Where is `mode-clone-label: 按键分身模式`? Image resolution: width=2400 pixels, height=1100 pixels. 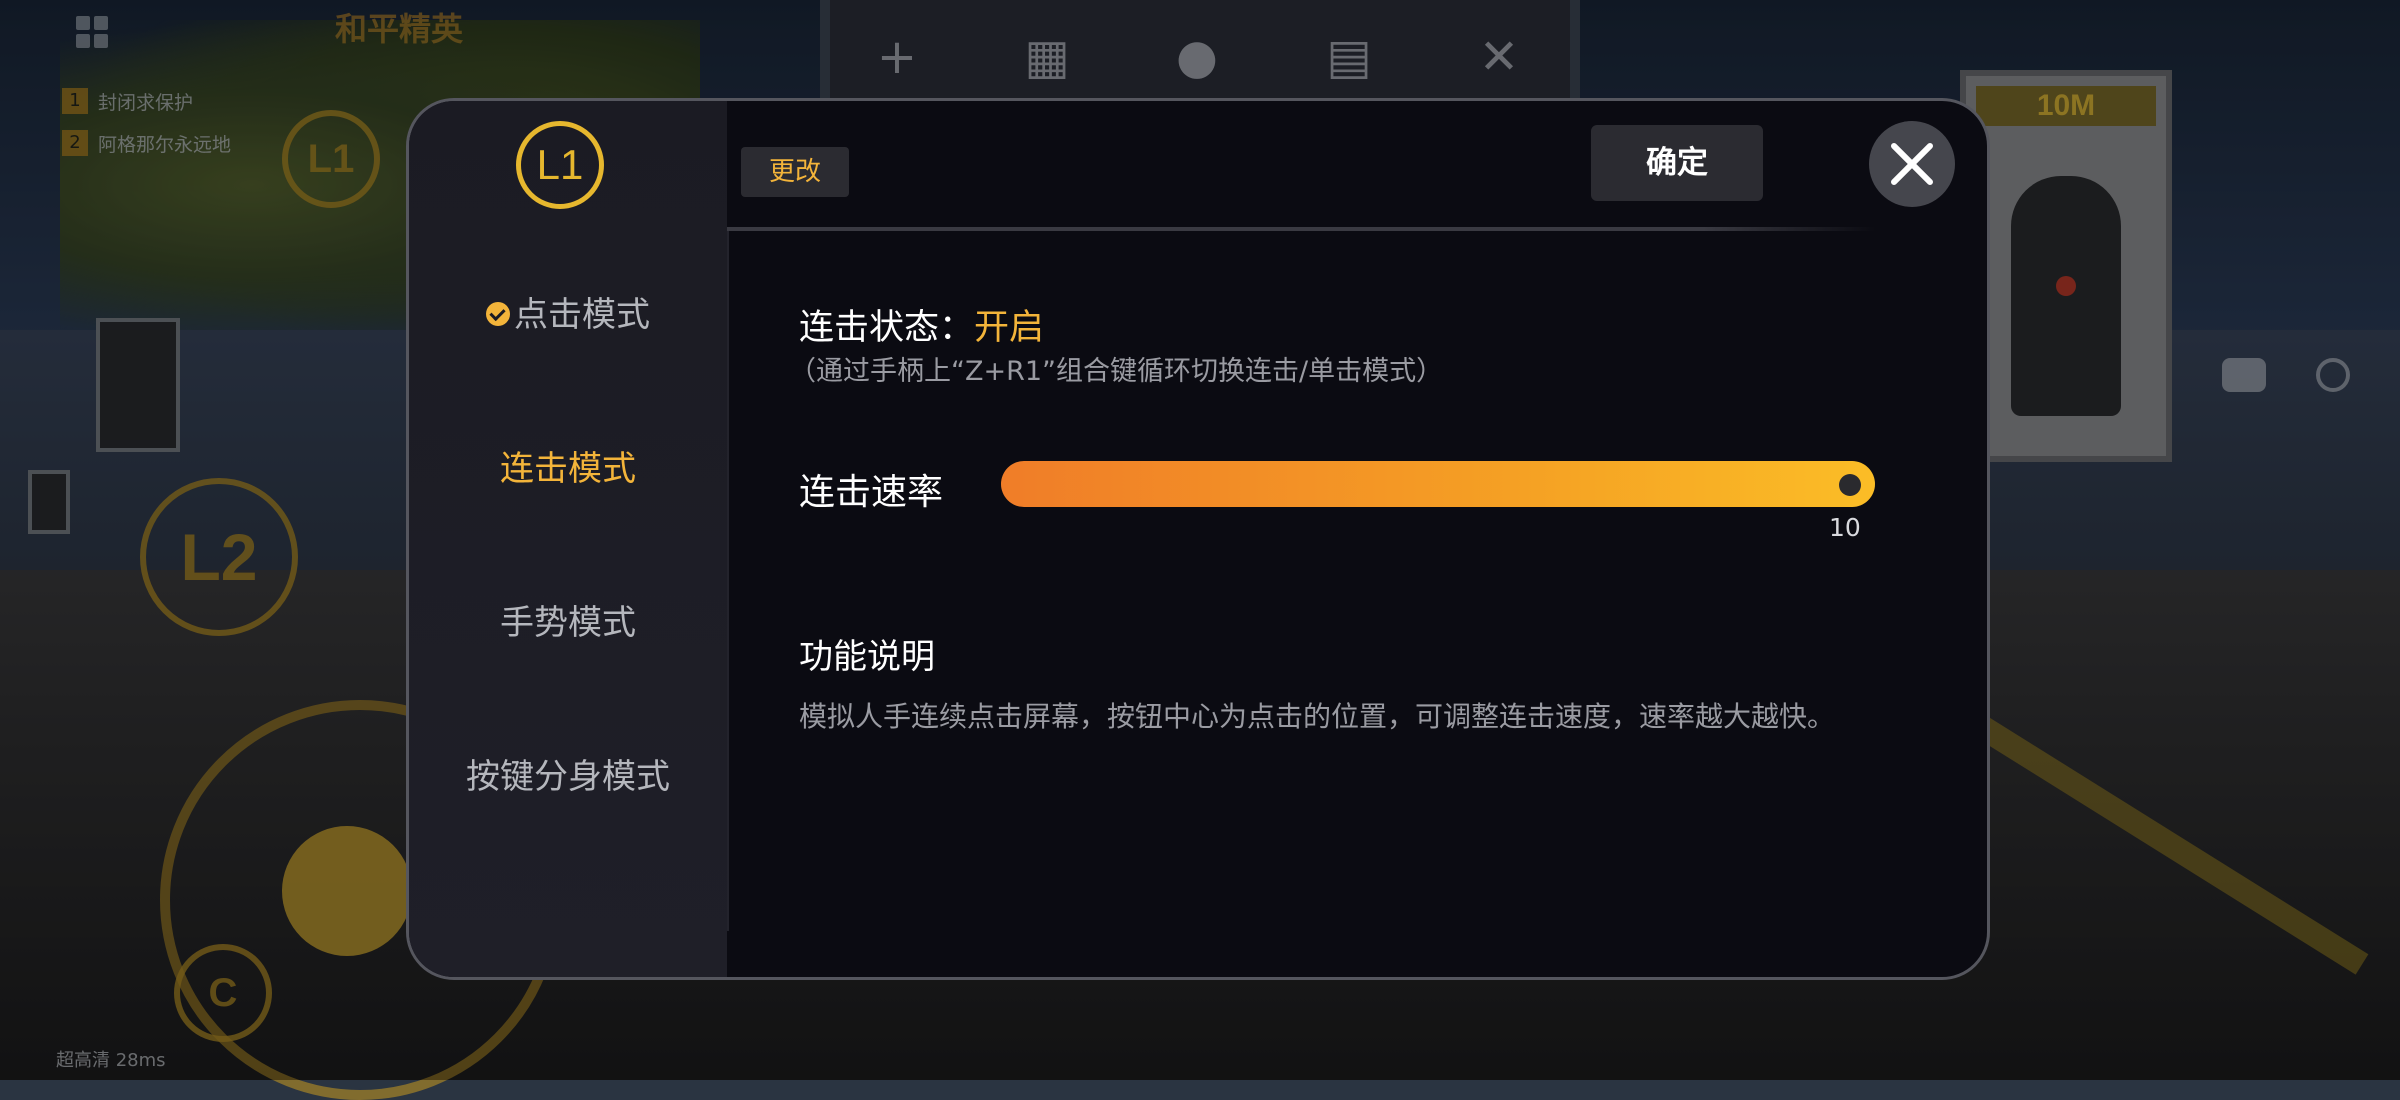 mode-clone-label: 按键分身模式 is located at coordinates (568, 777).